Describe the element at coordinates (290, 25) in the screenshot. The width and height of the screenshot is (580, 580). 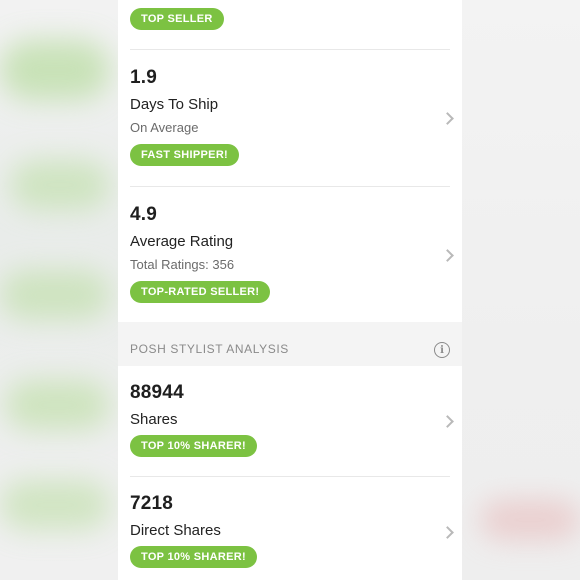
I see `top-seller-row: TOP SELLER` at that location.